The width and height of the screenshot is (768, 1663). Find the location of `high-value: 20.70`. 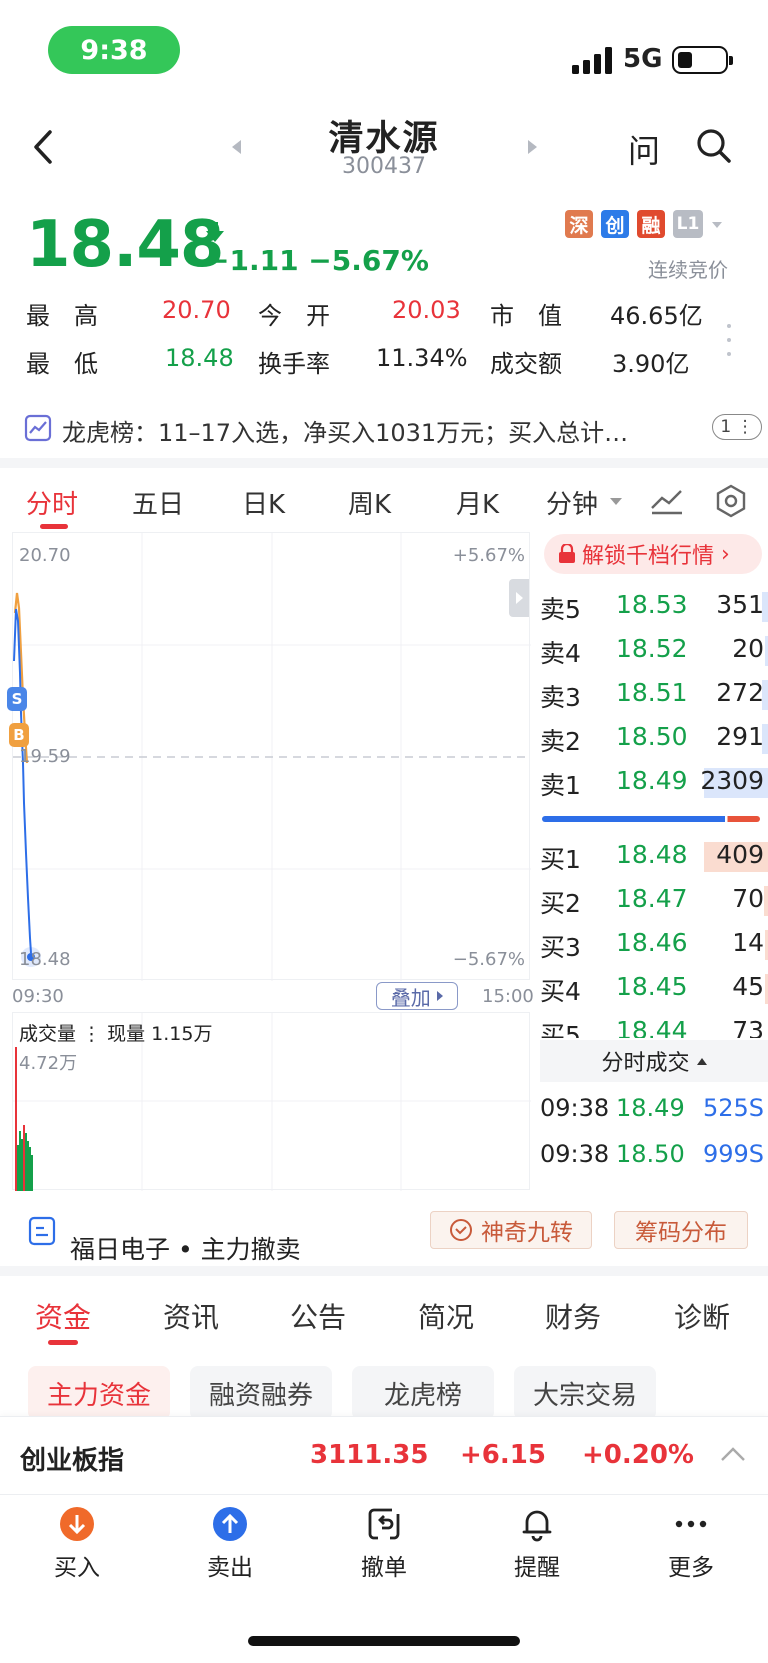

high-value: 20.70 is located at coordinates (196, 310).